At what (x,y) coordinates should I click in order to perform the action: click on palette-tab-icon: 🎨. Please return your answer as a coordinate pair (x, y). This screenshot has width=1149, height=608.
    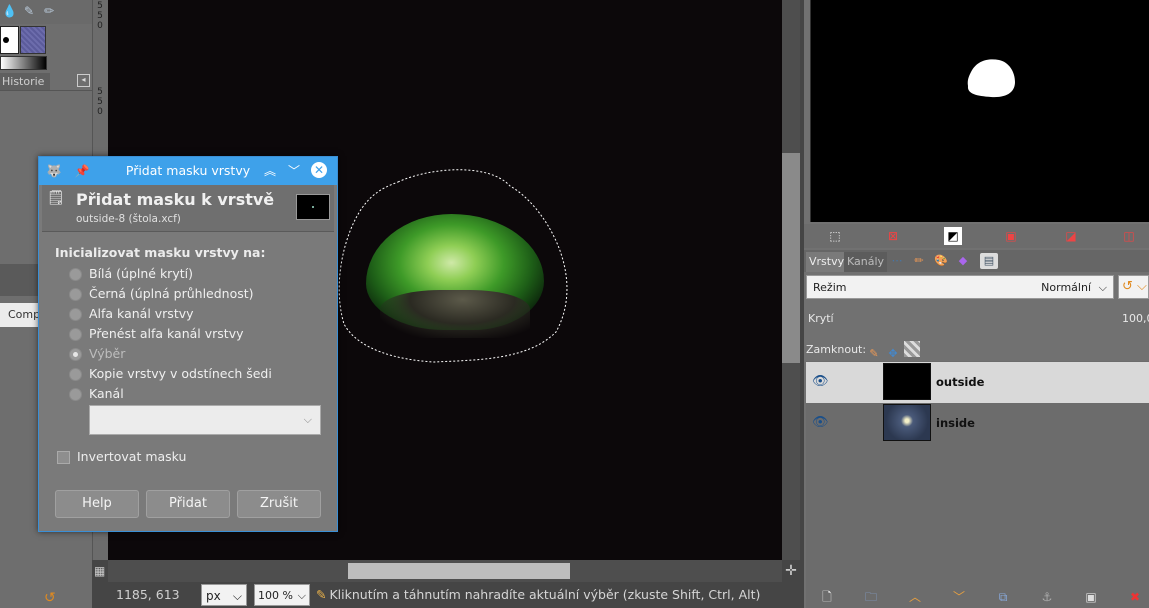
    Looking at the image, I should click on (941, 261).